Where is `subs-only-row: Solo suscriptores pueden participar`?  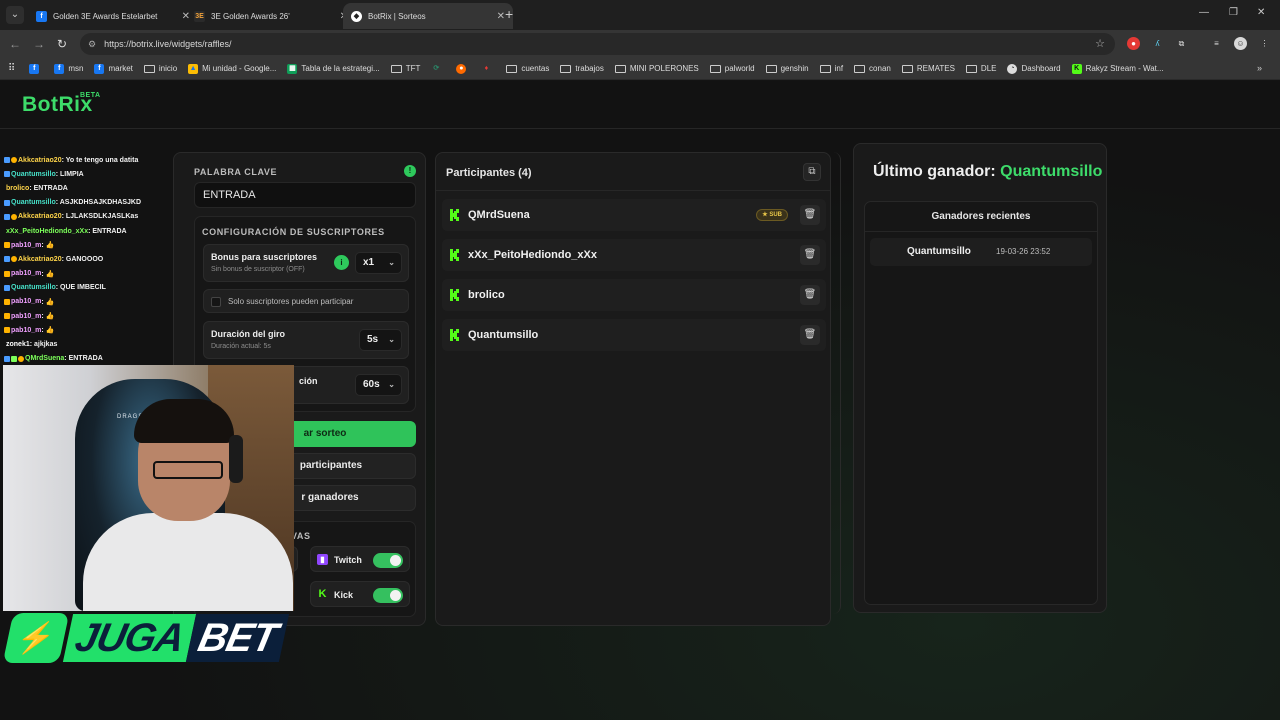
subs-only-row: Solo suscriptores pueden participar is located at coordinates (306, 301).